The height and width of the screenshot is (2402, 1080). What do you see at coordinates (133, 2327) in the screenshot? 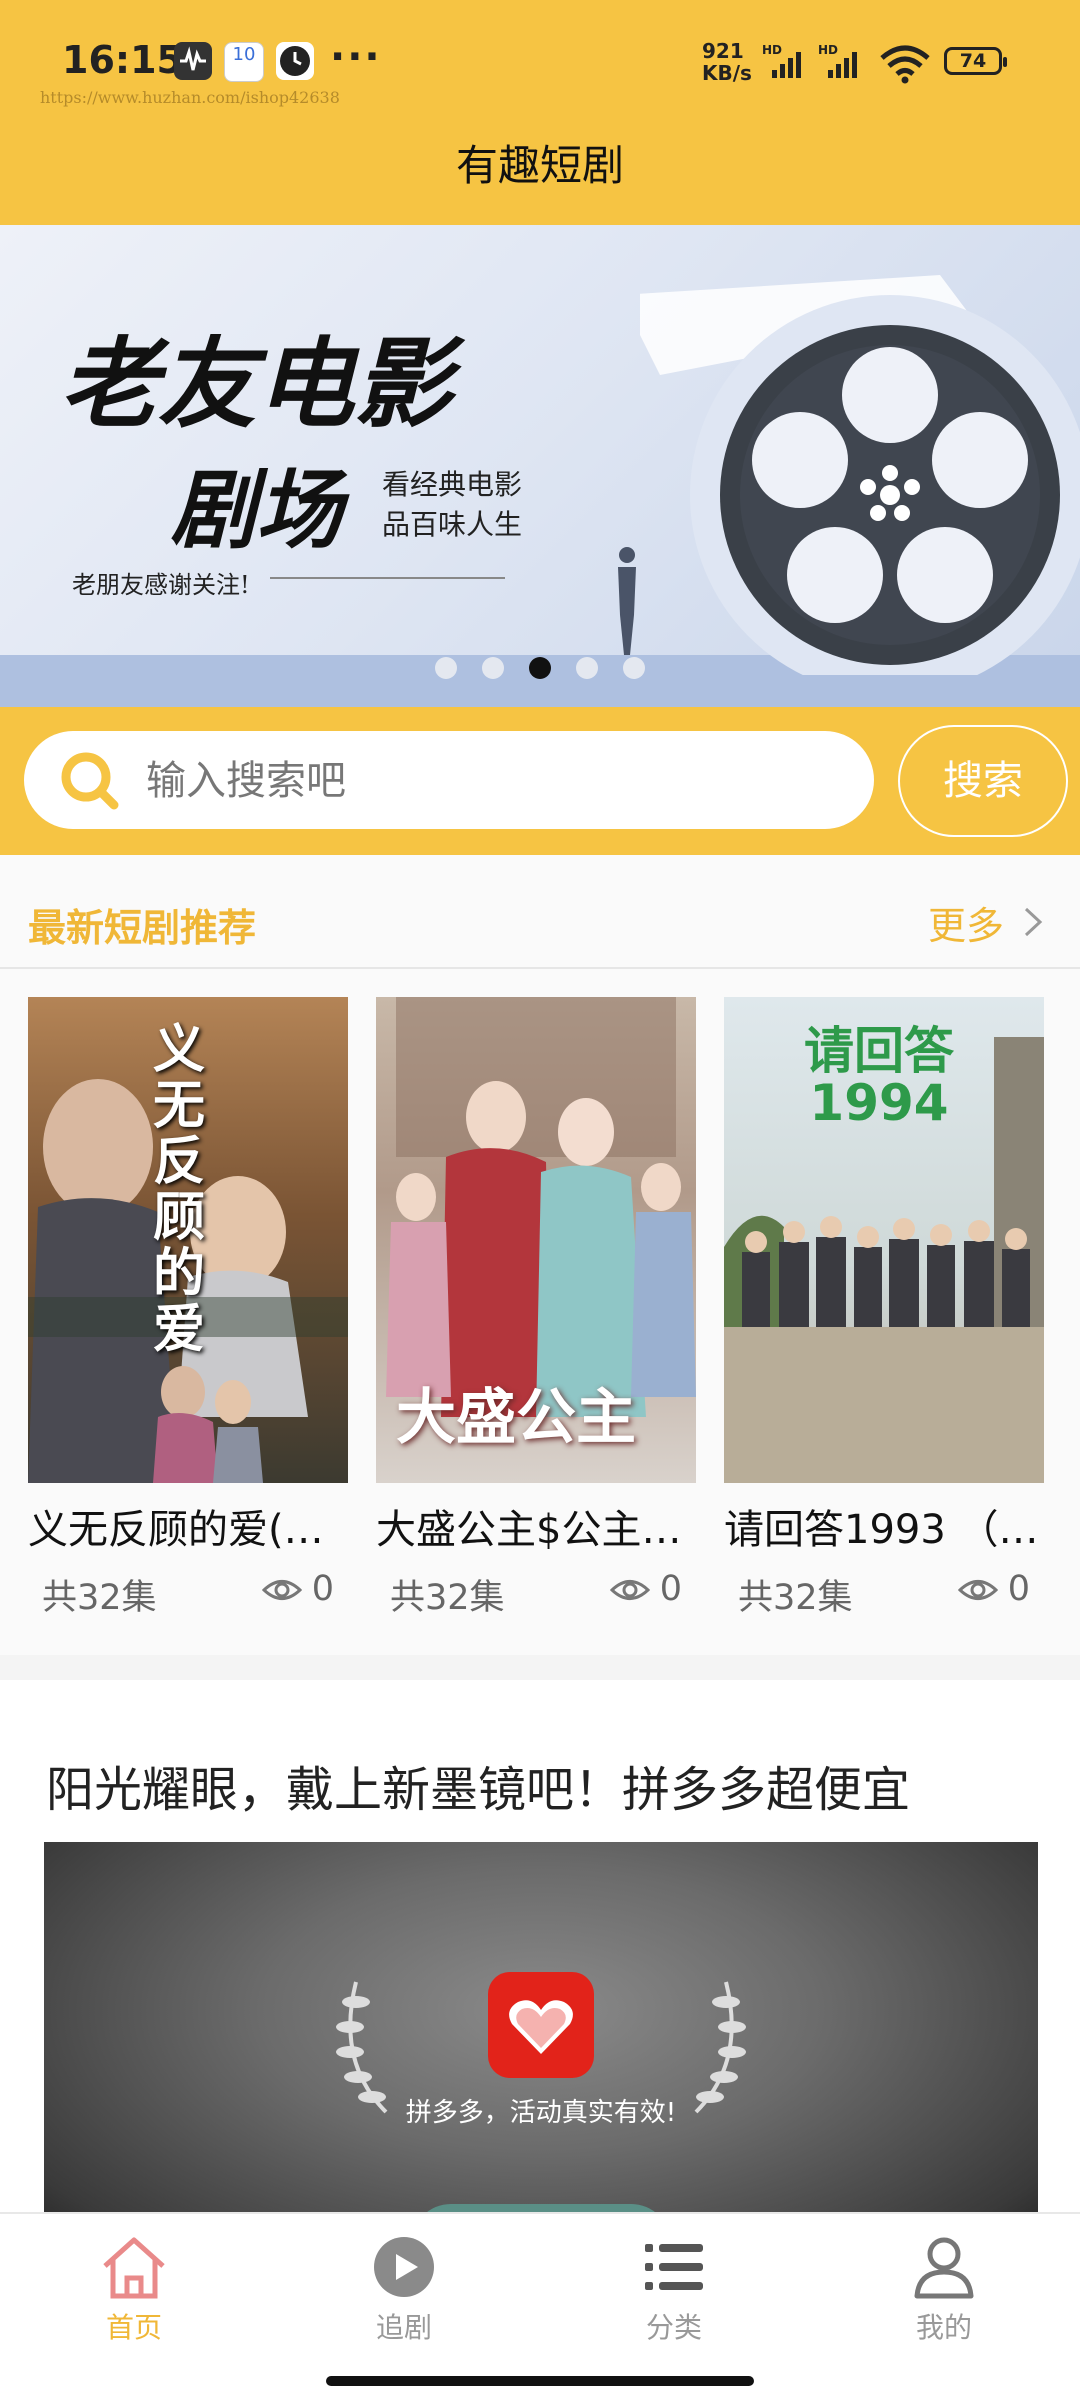
I see `tab-label: 首页` at bounding box center [133, 2327].